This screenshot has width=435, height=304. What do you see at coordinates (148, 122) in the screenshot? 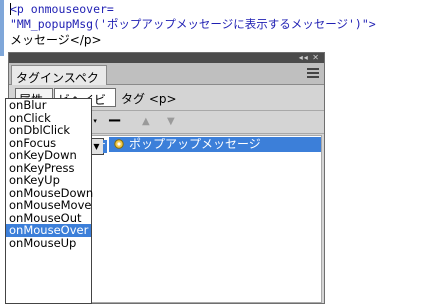
I see `move-up-button: ▲` at bounding box center [148, 122].